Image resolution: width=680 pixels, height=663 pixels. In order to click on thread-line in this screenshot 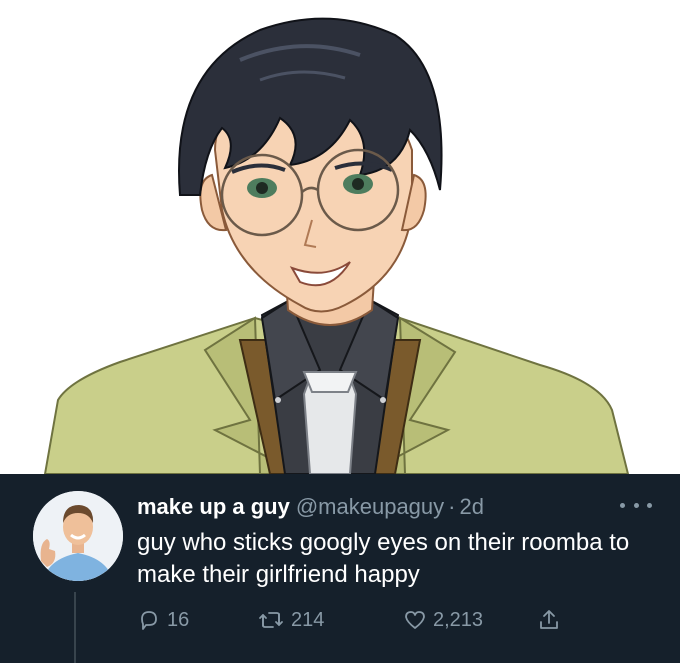, I will do `click(75, 627)`.